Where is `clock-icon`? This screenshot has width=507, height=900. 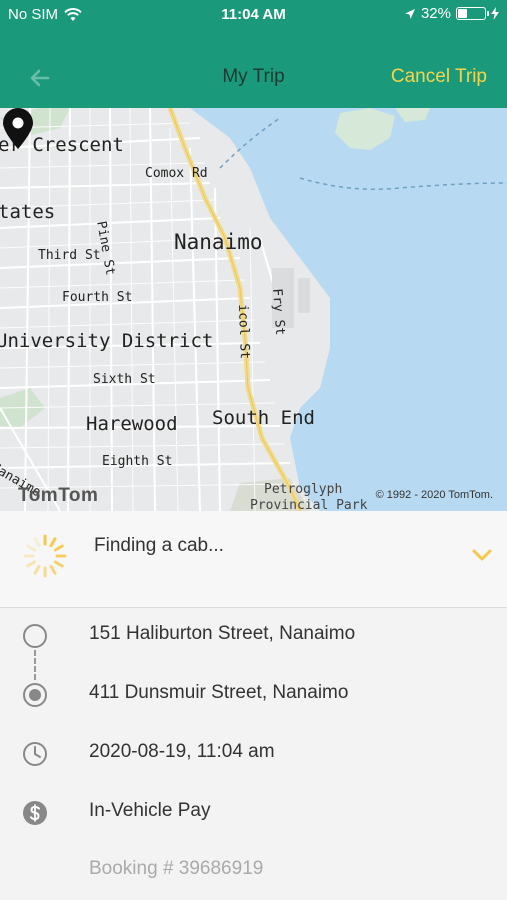
clock-icon is located at coordinates (35, 754).